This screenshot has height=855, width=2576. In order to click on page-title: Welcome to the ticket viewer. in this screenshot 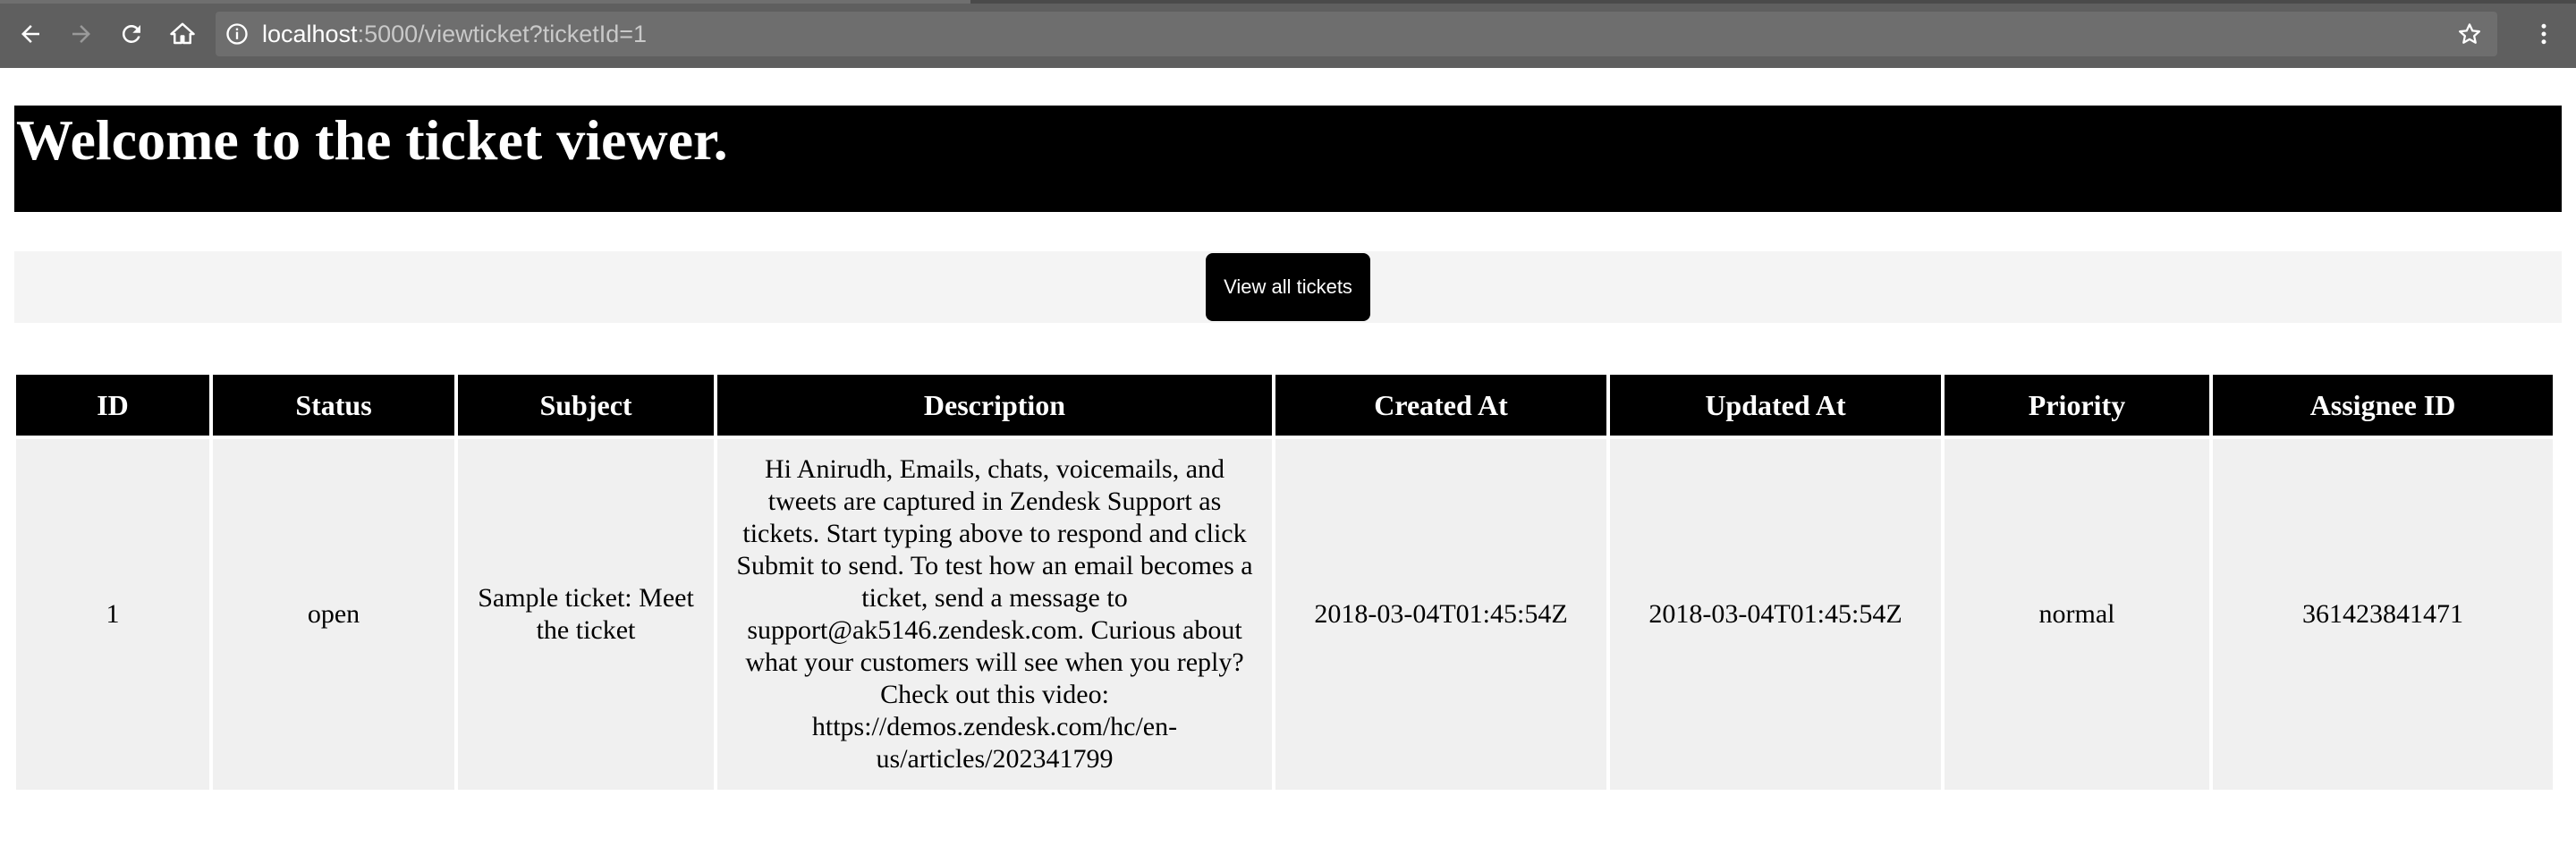, I will do `click(372, 140)`.